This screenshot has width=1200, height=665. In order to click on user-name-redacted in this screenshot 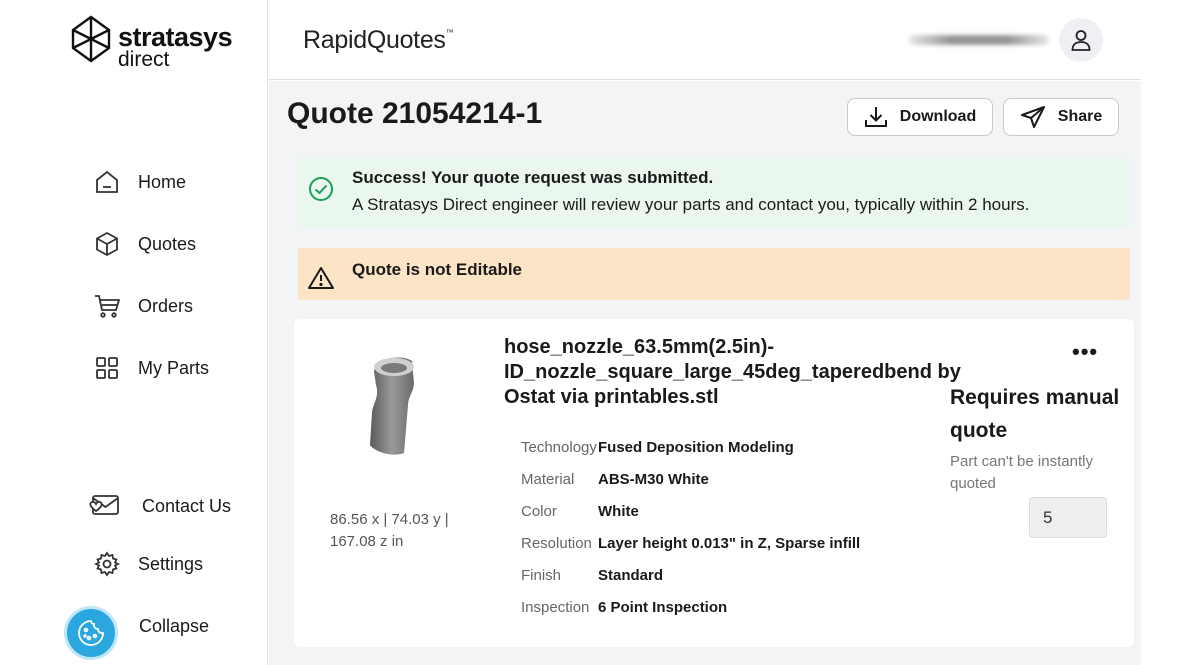, I will do `click(979, 40)`.